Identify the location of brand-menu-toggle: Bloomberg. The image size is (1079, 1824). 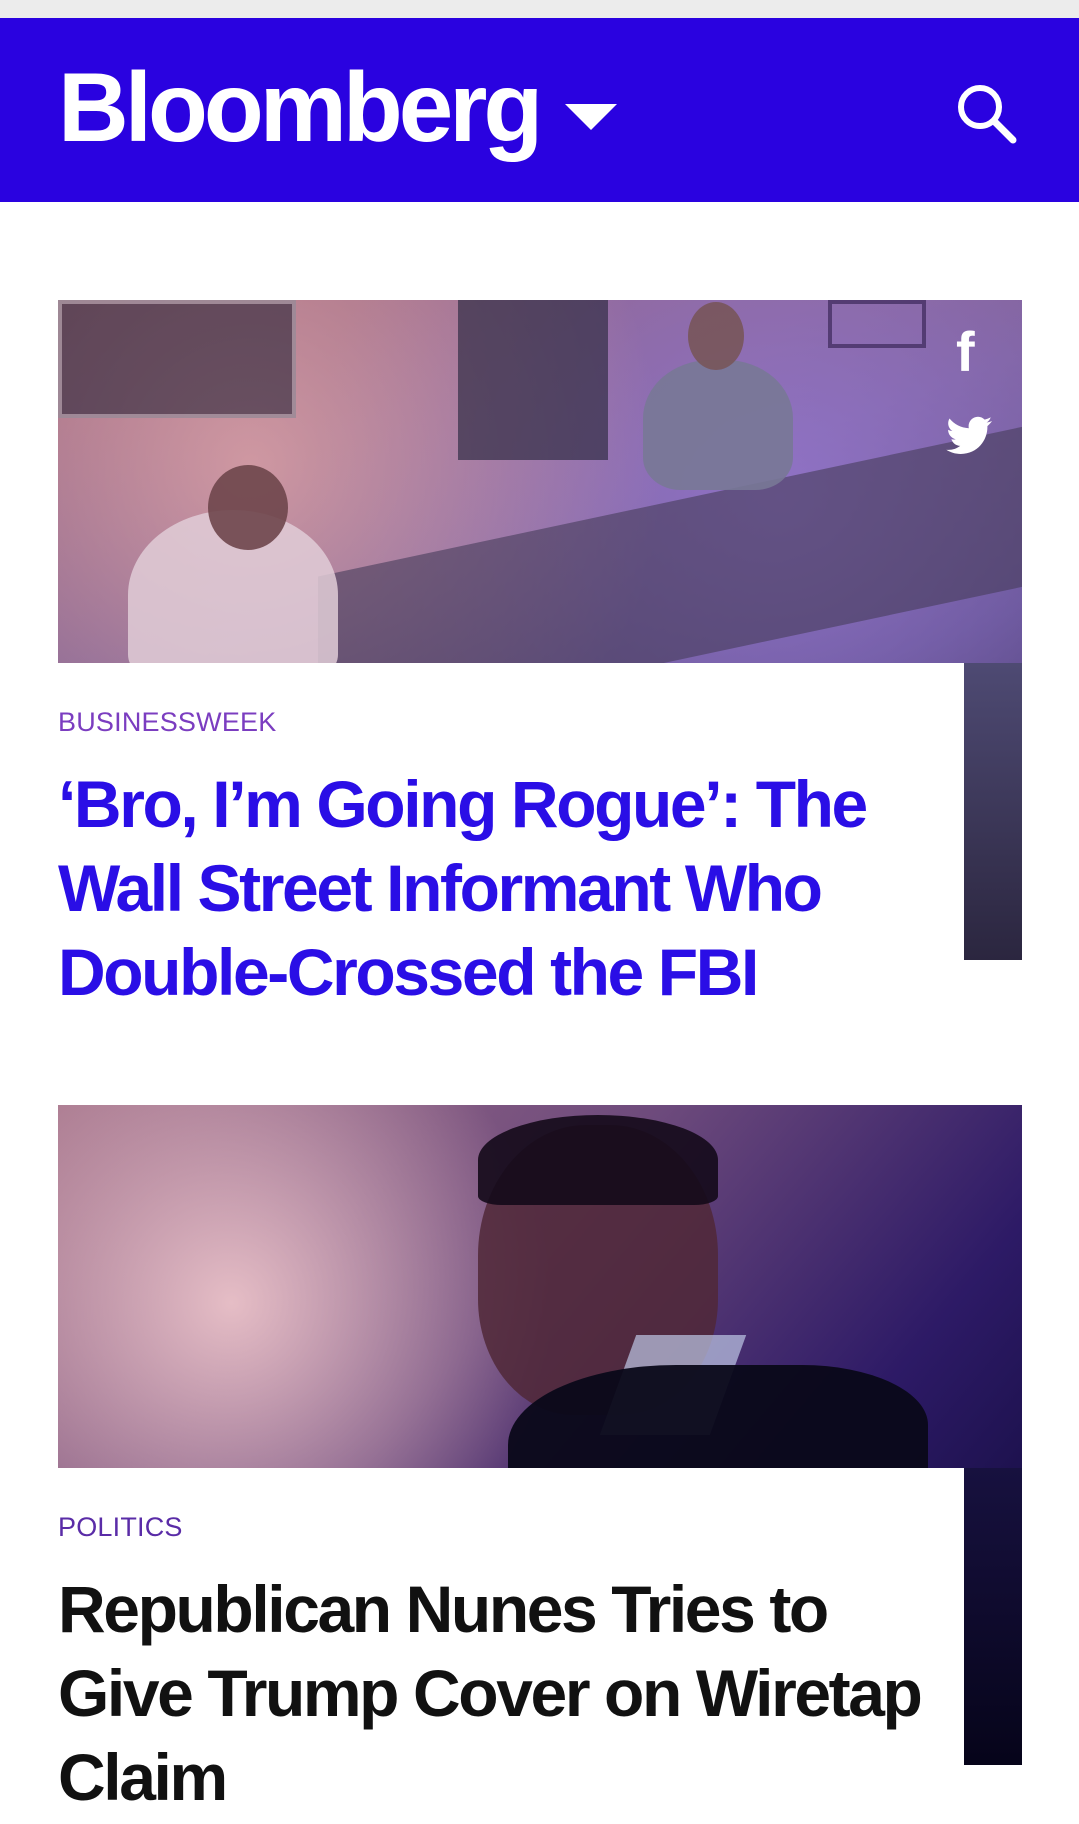
(338, 107).